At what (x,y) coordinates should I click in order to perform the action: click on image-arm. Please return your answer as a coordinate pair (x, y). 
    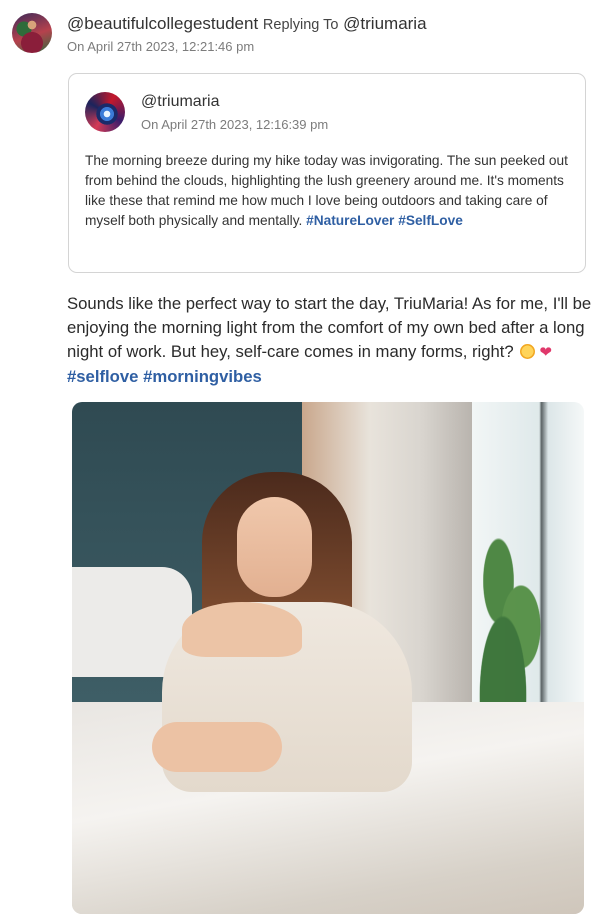
    Looking at the image, I should click on (217, 747).